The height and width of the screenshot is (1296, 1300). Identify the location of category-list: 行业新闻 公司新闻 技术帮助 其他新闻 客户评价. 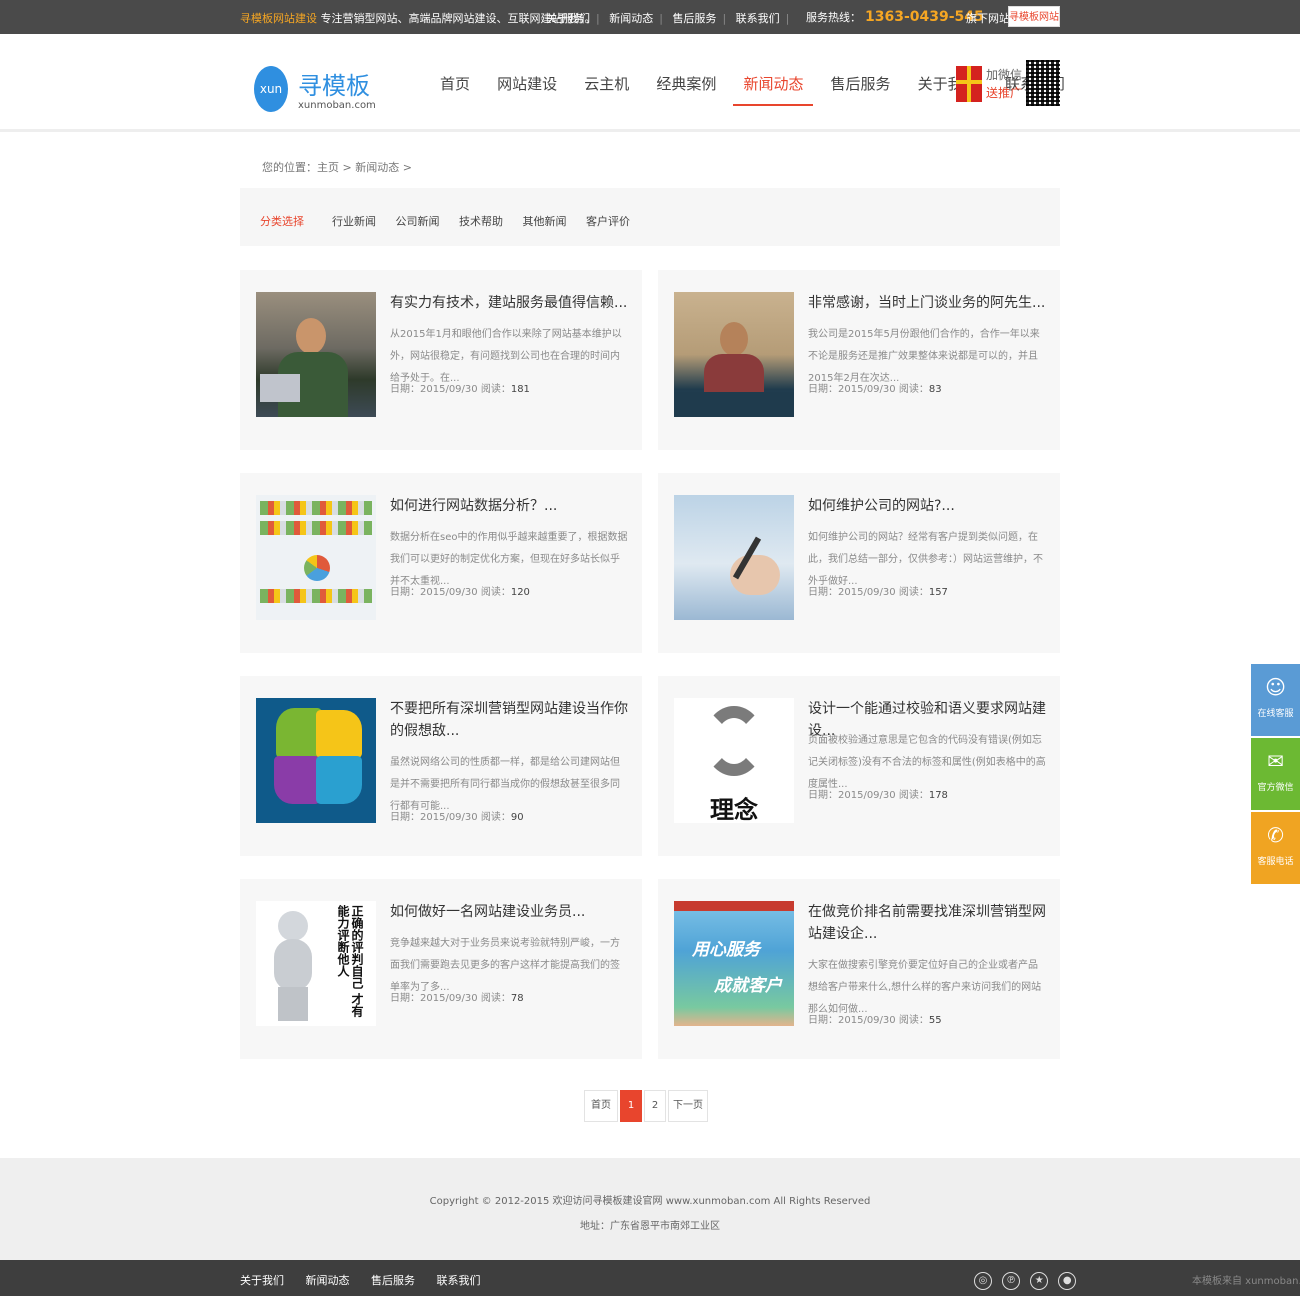
(489, 221).